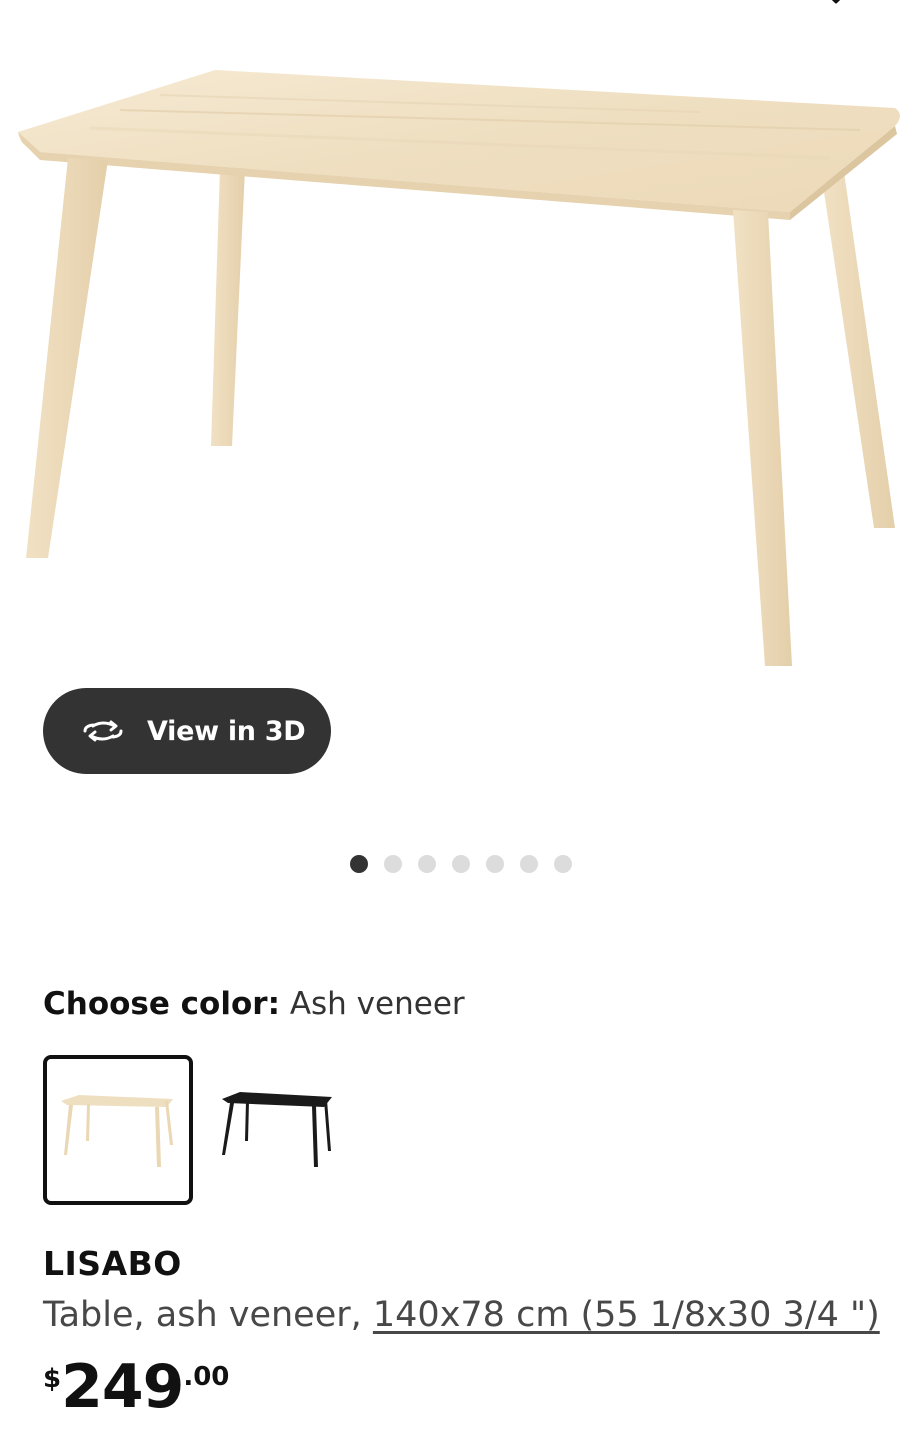  Describe the element at coordinates (377, 1004) in the screenshot. I see `selected-color-value: Ash veneer` at that location.